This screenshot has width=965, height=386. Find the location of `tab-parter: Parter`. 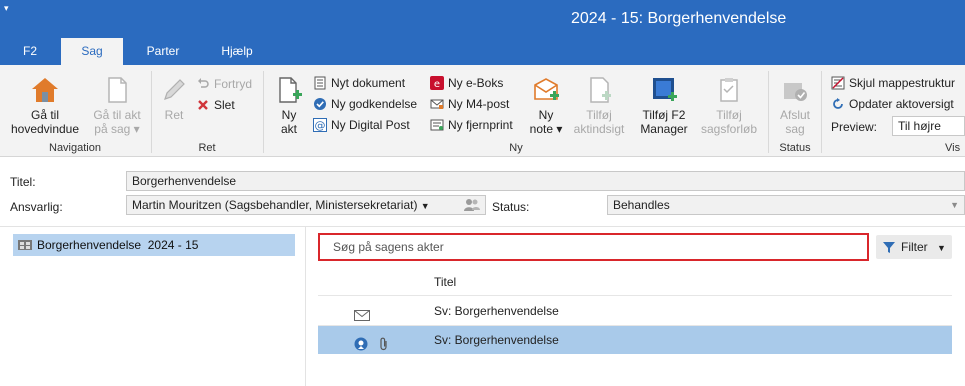

tab-parter: Parter is located at coordinates (163, 51).